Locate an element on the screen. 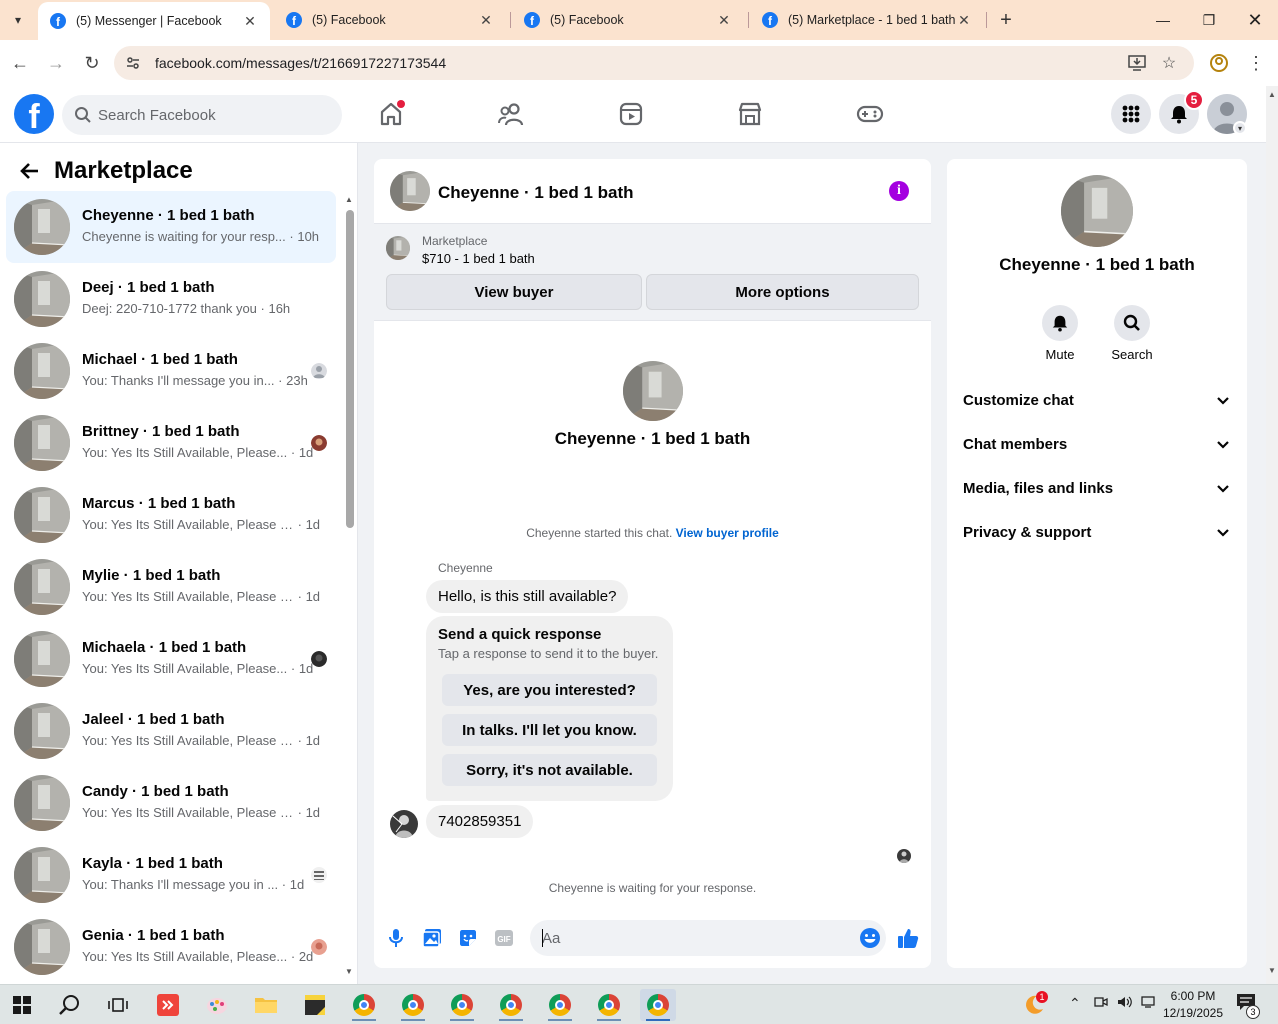  page-scrollbar: ▲ ▼ is located at coordinates (1272, 535).